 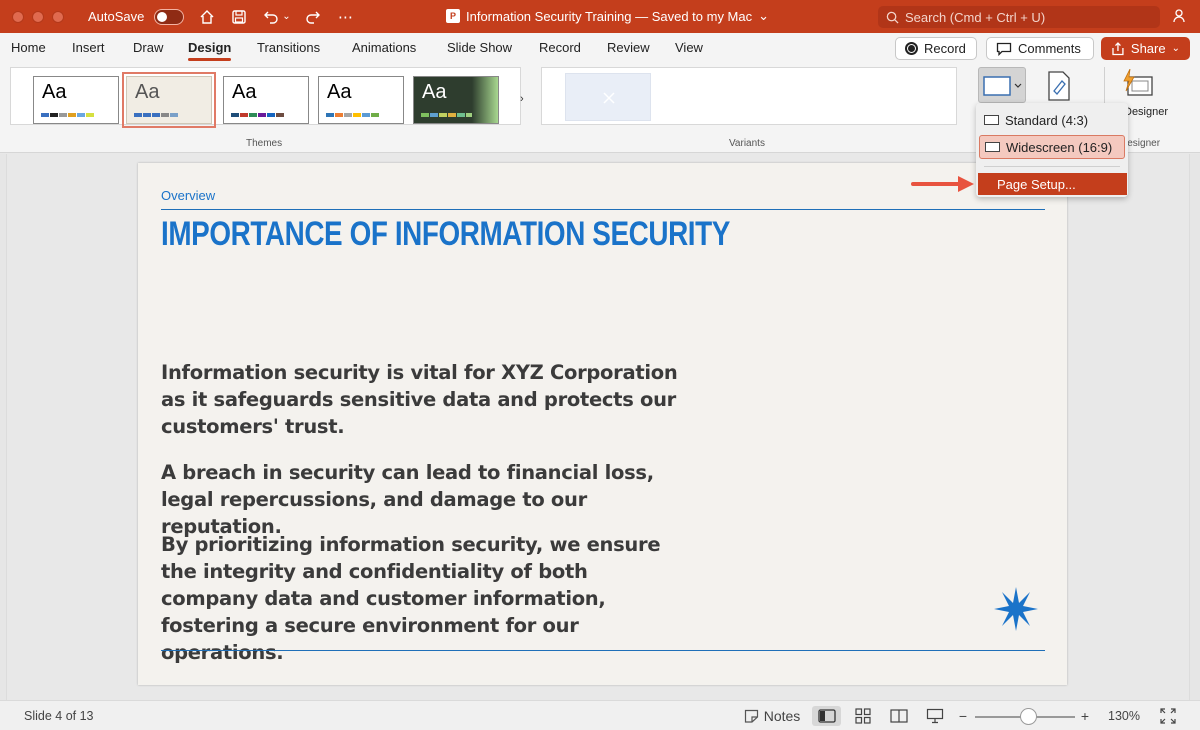 What do you see at coordinates (751, 716) in the screenshot?
I see `notes-icon` at bounding box center [751, 716].